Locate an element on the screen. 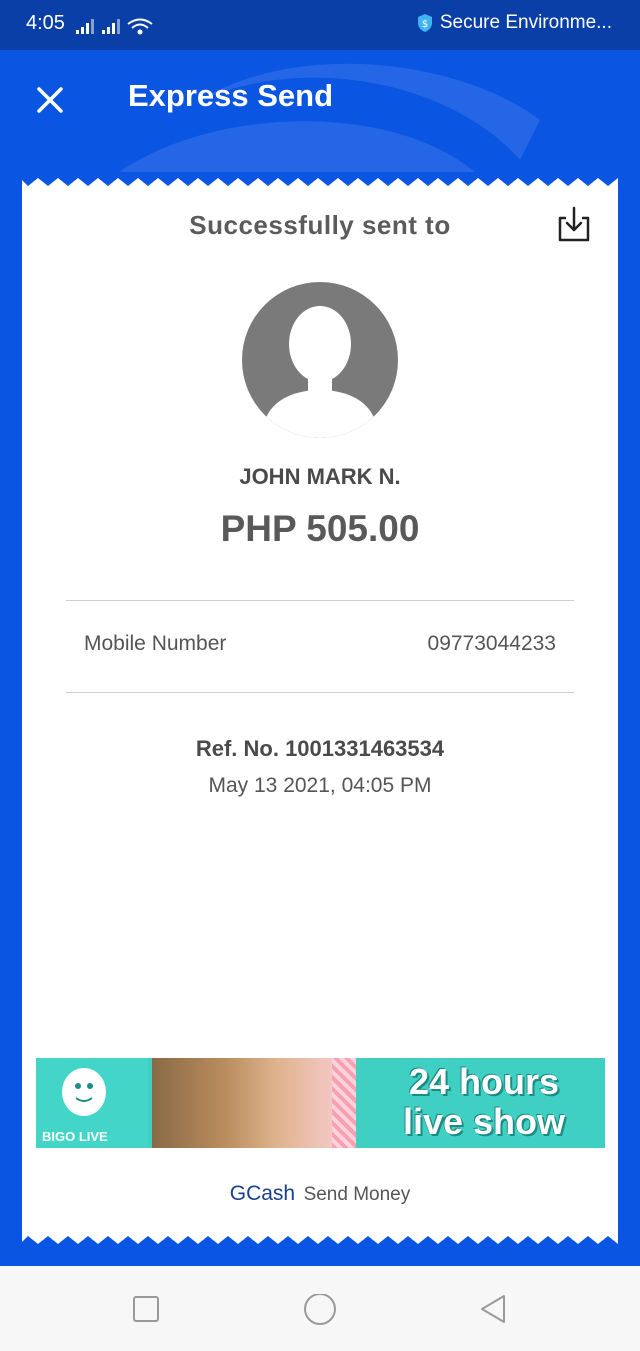  close-button is located at coordinates (50, 100).